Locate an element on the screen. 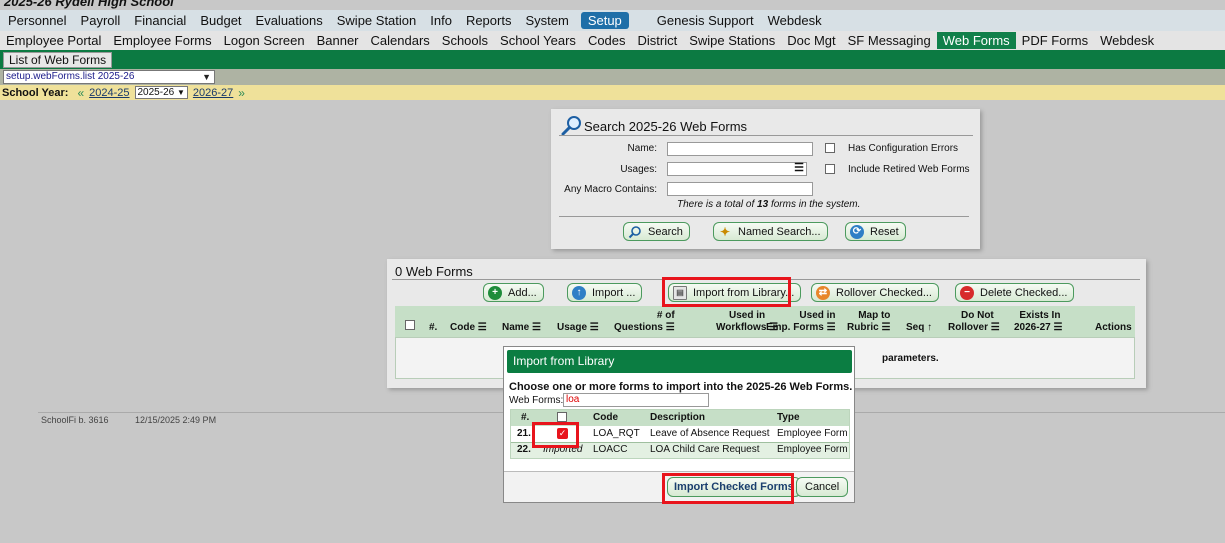  menu-budget: Budget is located at coordinates (219, 20).